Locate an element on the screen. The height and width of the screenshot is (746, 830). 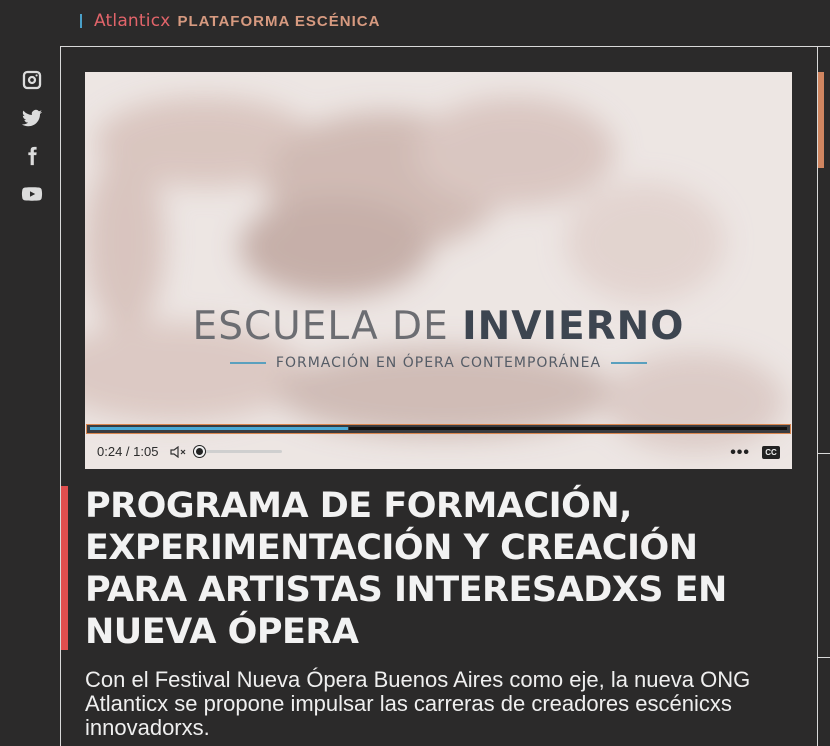
social-links is located at coordinates (32, 144).